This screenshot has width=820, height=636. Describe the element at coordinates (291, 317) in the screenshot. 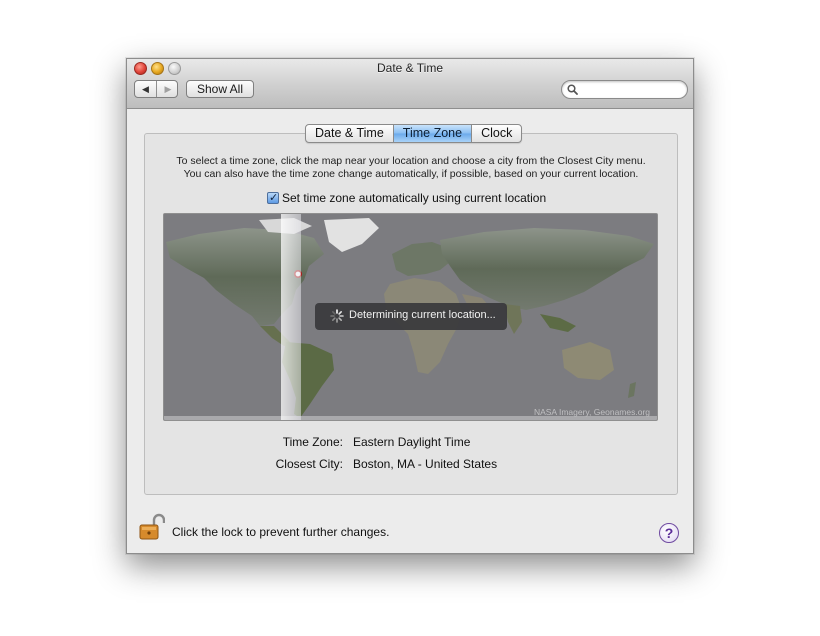

I see `time-zone-highlight` at that location.